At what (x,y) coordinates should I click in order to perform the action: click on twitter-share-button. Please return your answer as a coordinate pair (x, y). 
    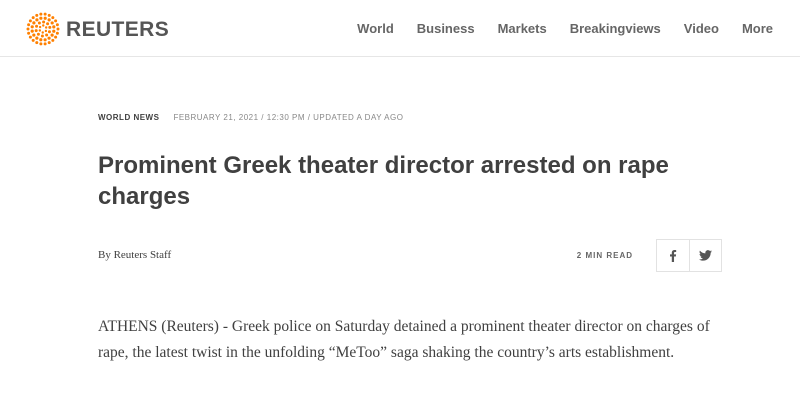
    Looking at the image, I should click on (705, 255).